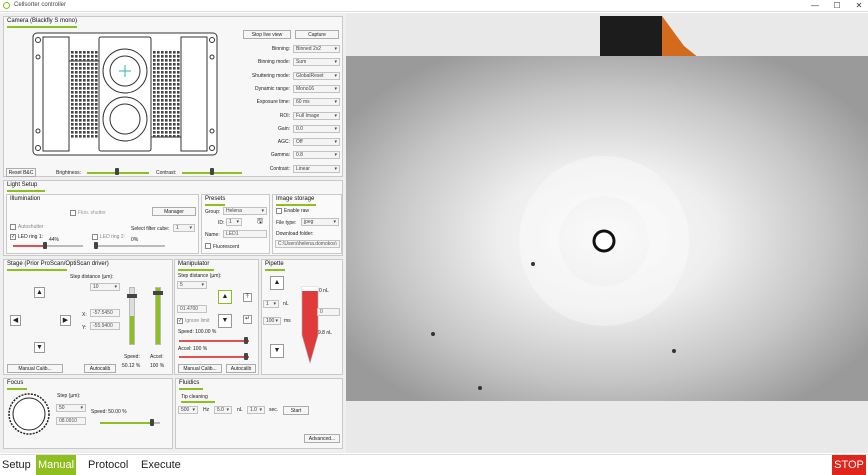 The height and width of the screenshot is (475, 868). I want to click on camera-setting-select: GlobalReset, so click(316, 75).